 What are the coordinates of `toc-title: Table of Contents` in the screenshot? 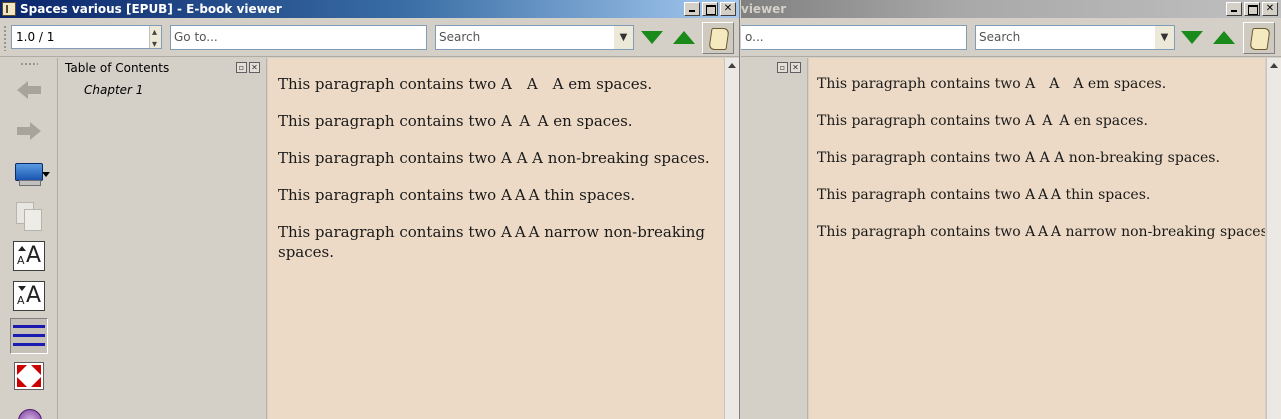 It's located at (117, 68).